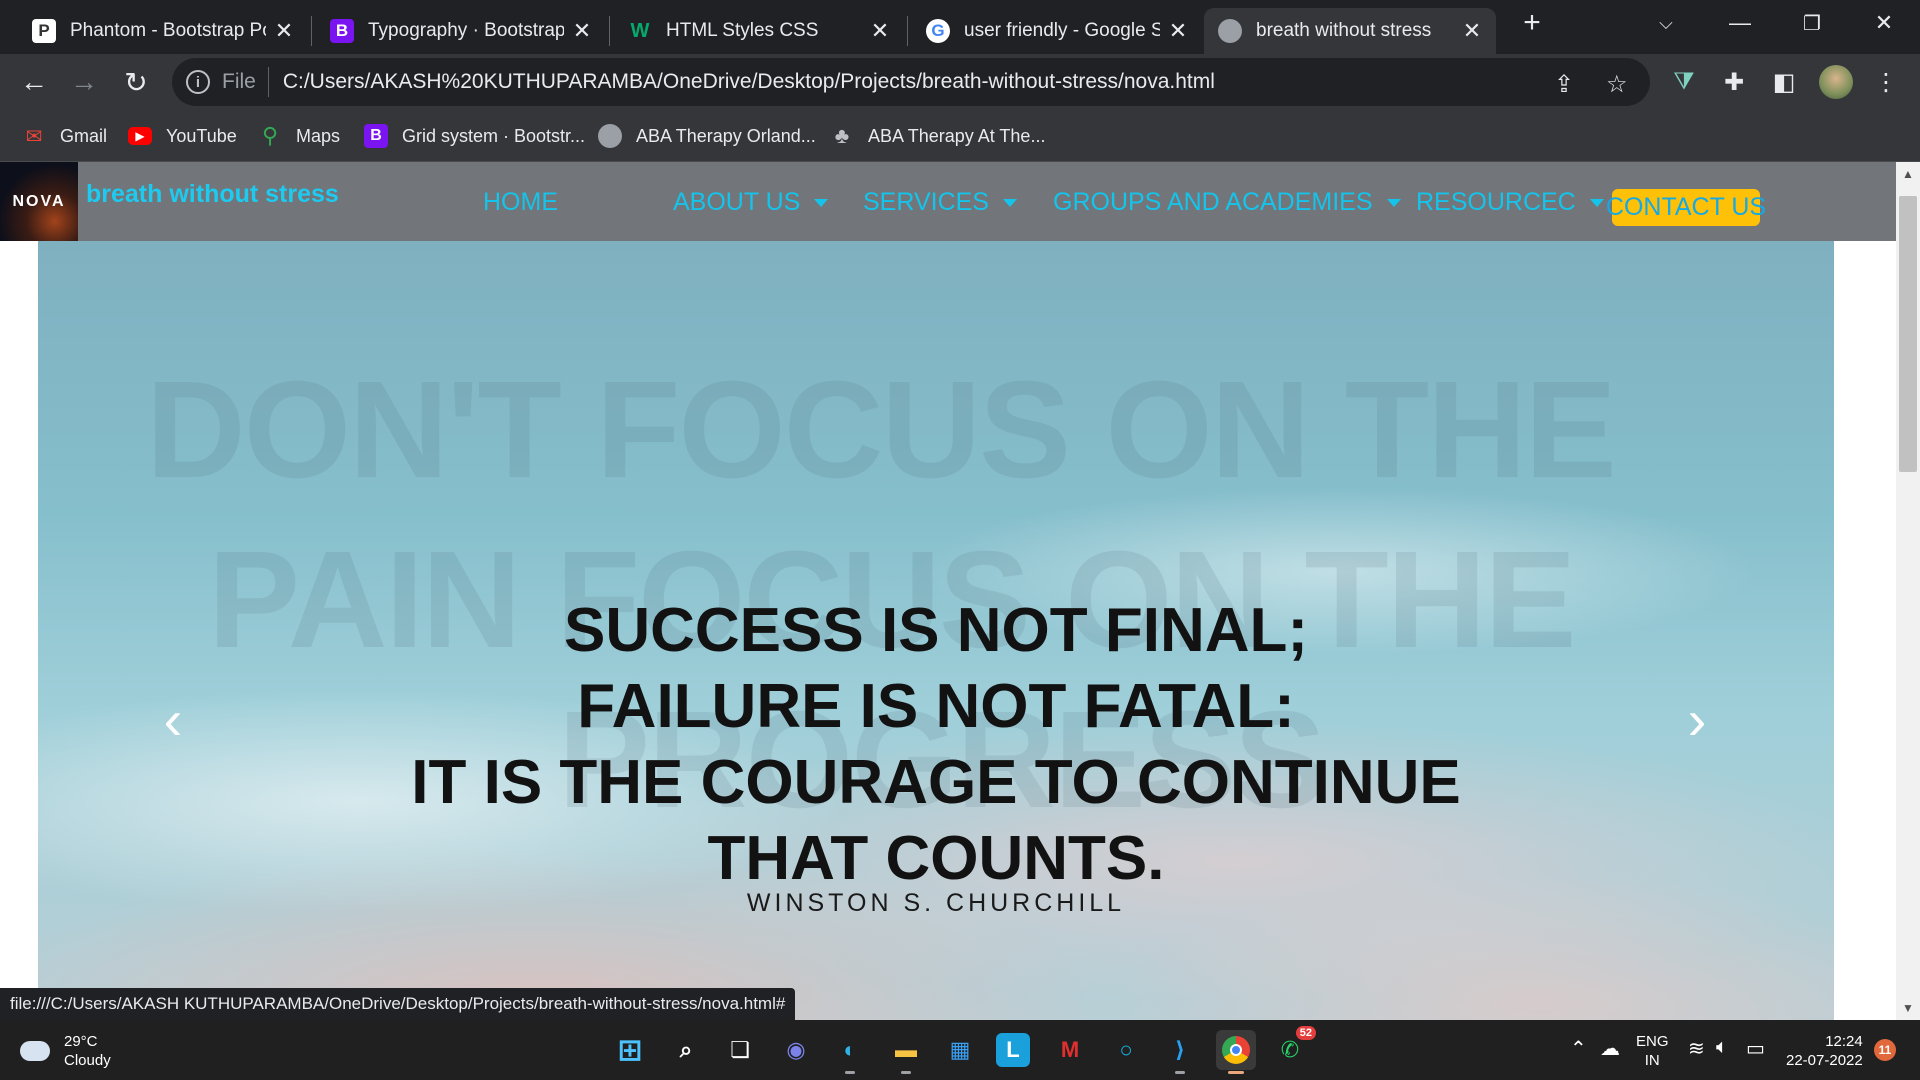 The image size is (1920, 1080). I want to click on weather-condition: Cloudy, so click(87, 1060).